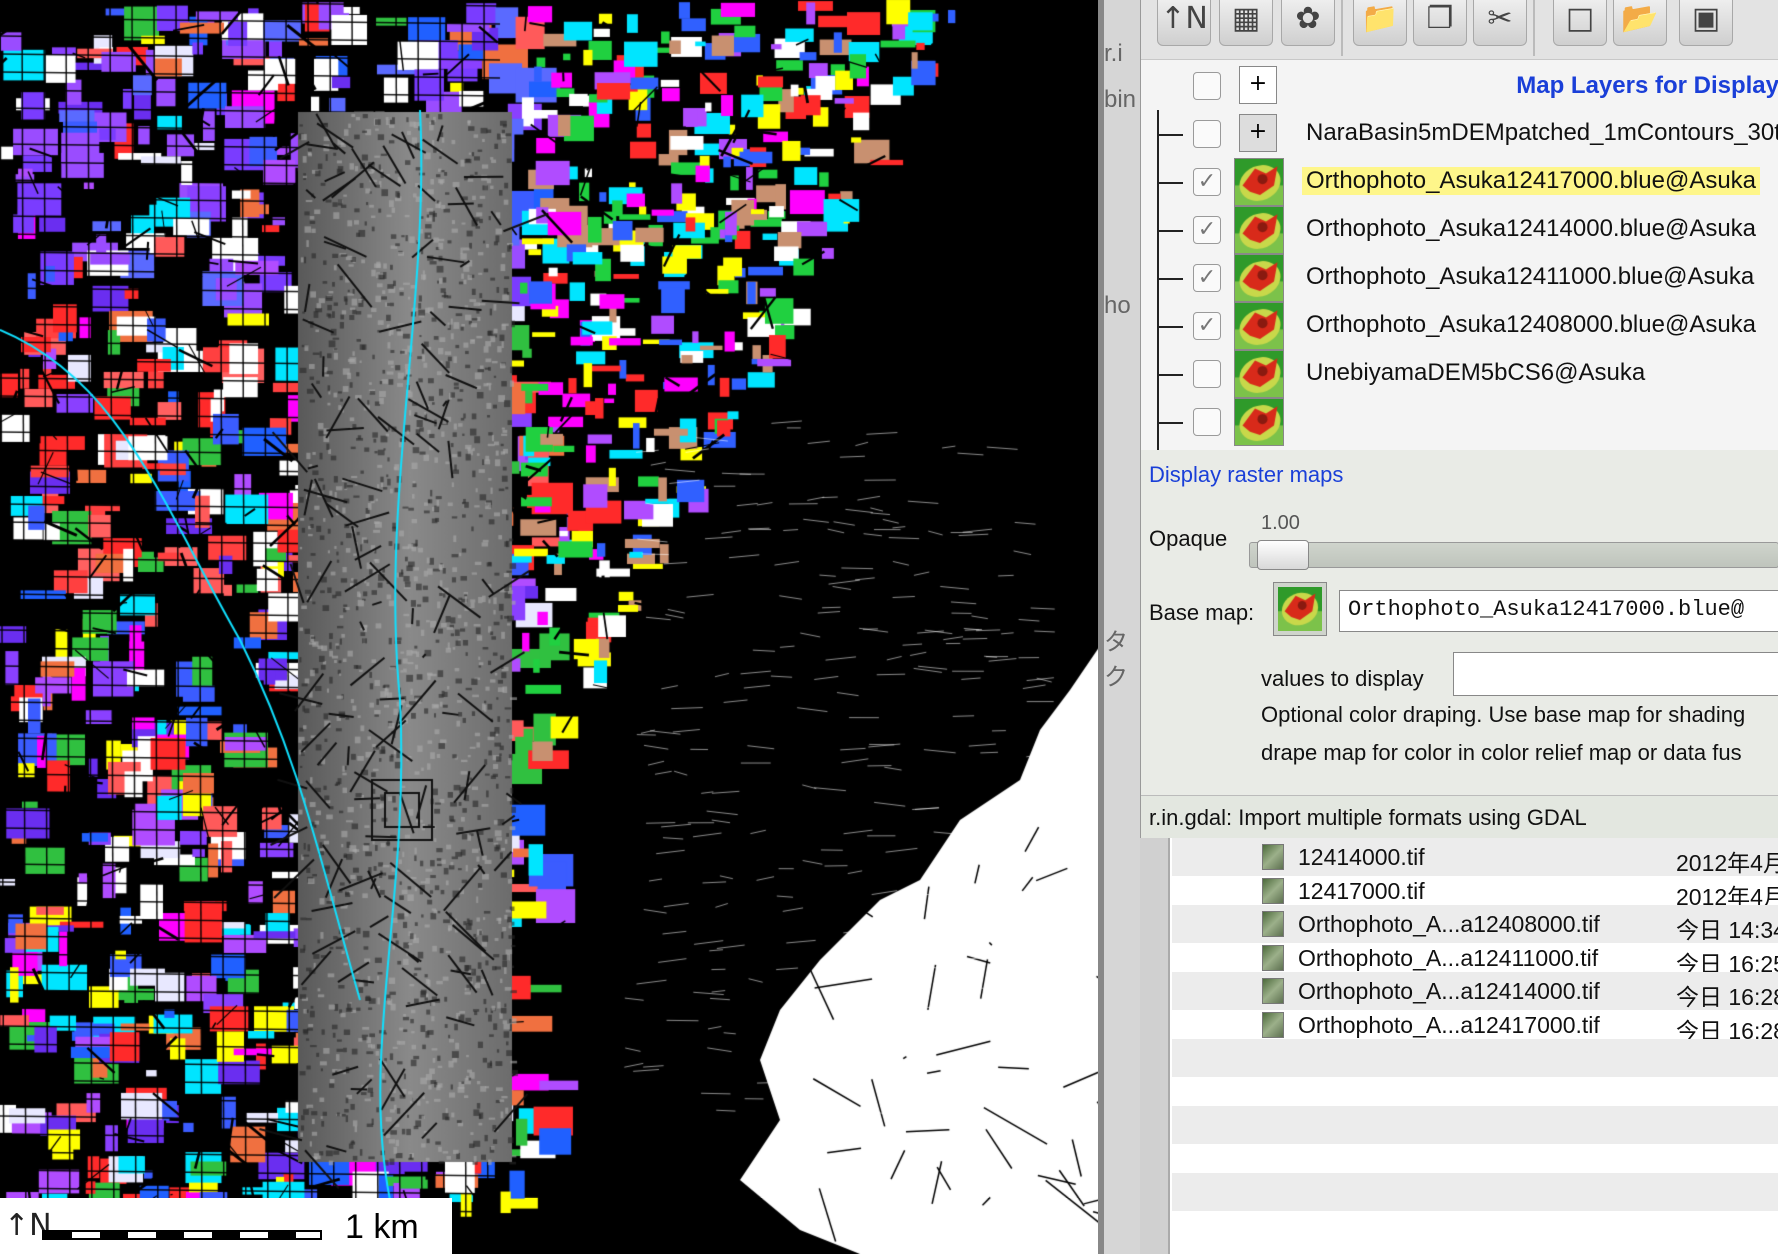 This screenshot has height=1254, width=1778. What do you see at coordinates (1283, 555) in the screenshot?
I see `opacity-slider-thumb` at bounding box center [1283, 555].